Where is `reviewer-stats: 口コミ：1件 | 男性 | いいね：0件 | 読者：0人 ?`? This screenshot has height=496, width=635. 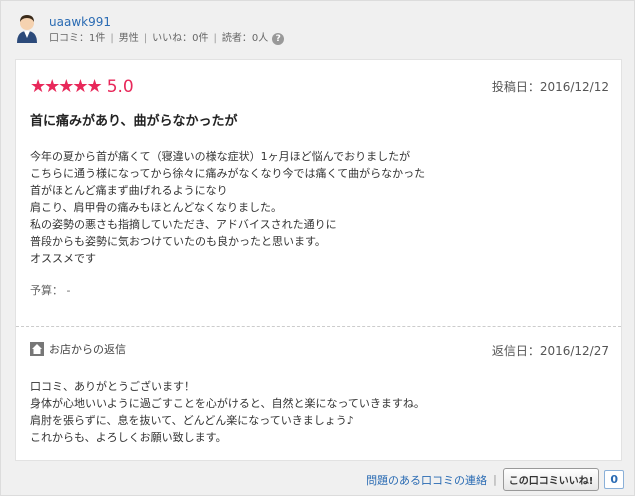
reviewer-stats: 口コミ：1件 | 男性 | いいね：0件 | 読者：0人 ? is located at coordinates (167, 39).